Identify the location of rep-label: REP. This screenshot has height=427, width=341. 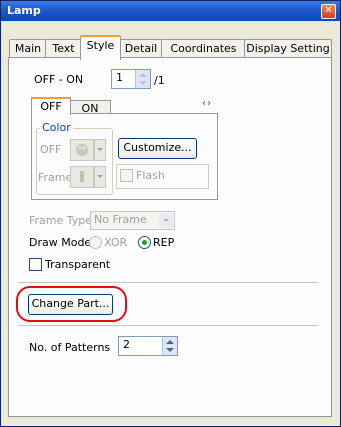
(164, 242).